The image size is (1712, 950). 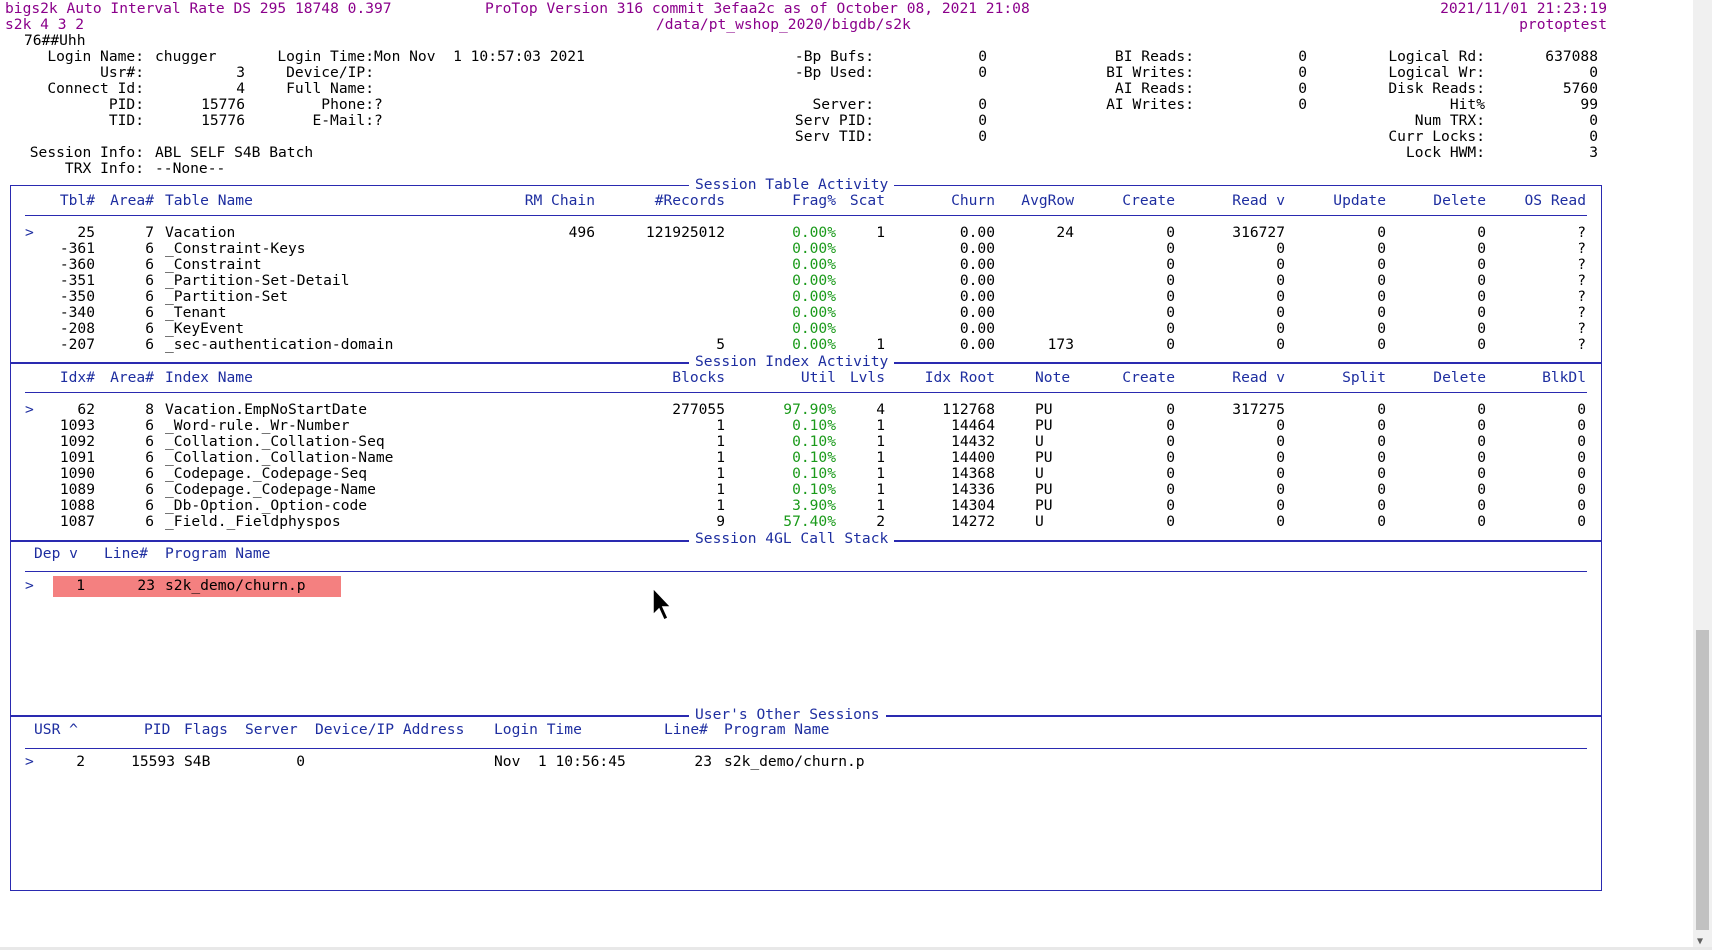 What do you see at coordinates (279, 344) in the screenshot?
I see `table-cell: _sec-authentication-domain` at bounding box center [279, 344].